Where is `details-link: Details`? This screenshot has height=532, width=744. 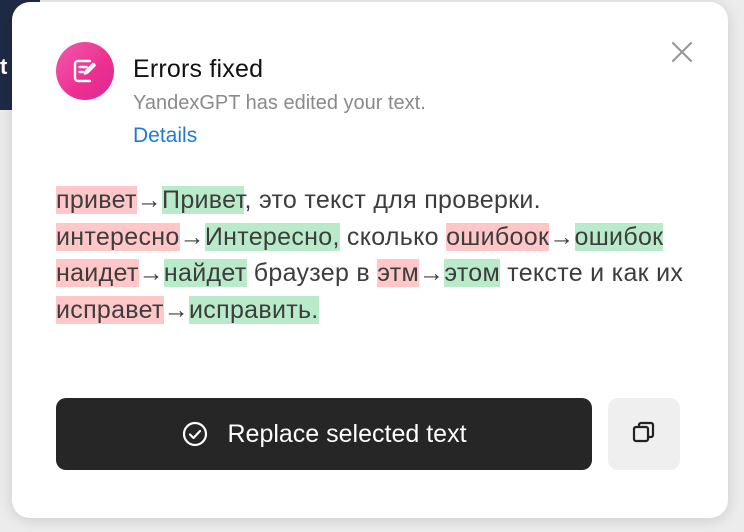
details-link: Details is located at coordinates (165, 136).